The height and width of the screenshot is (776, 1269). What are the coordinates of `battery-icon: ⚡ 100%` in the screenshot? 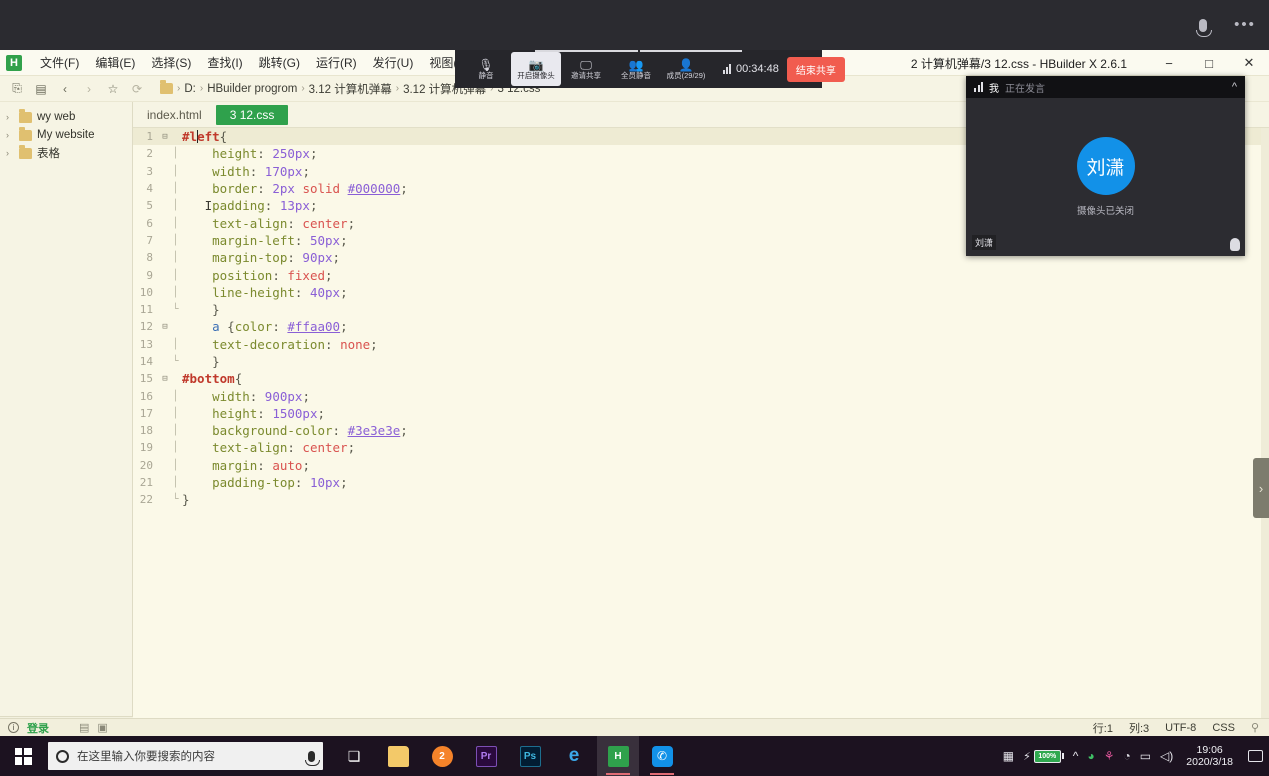 It's located at (1043, 756).